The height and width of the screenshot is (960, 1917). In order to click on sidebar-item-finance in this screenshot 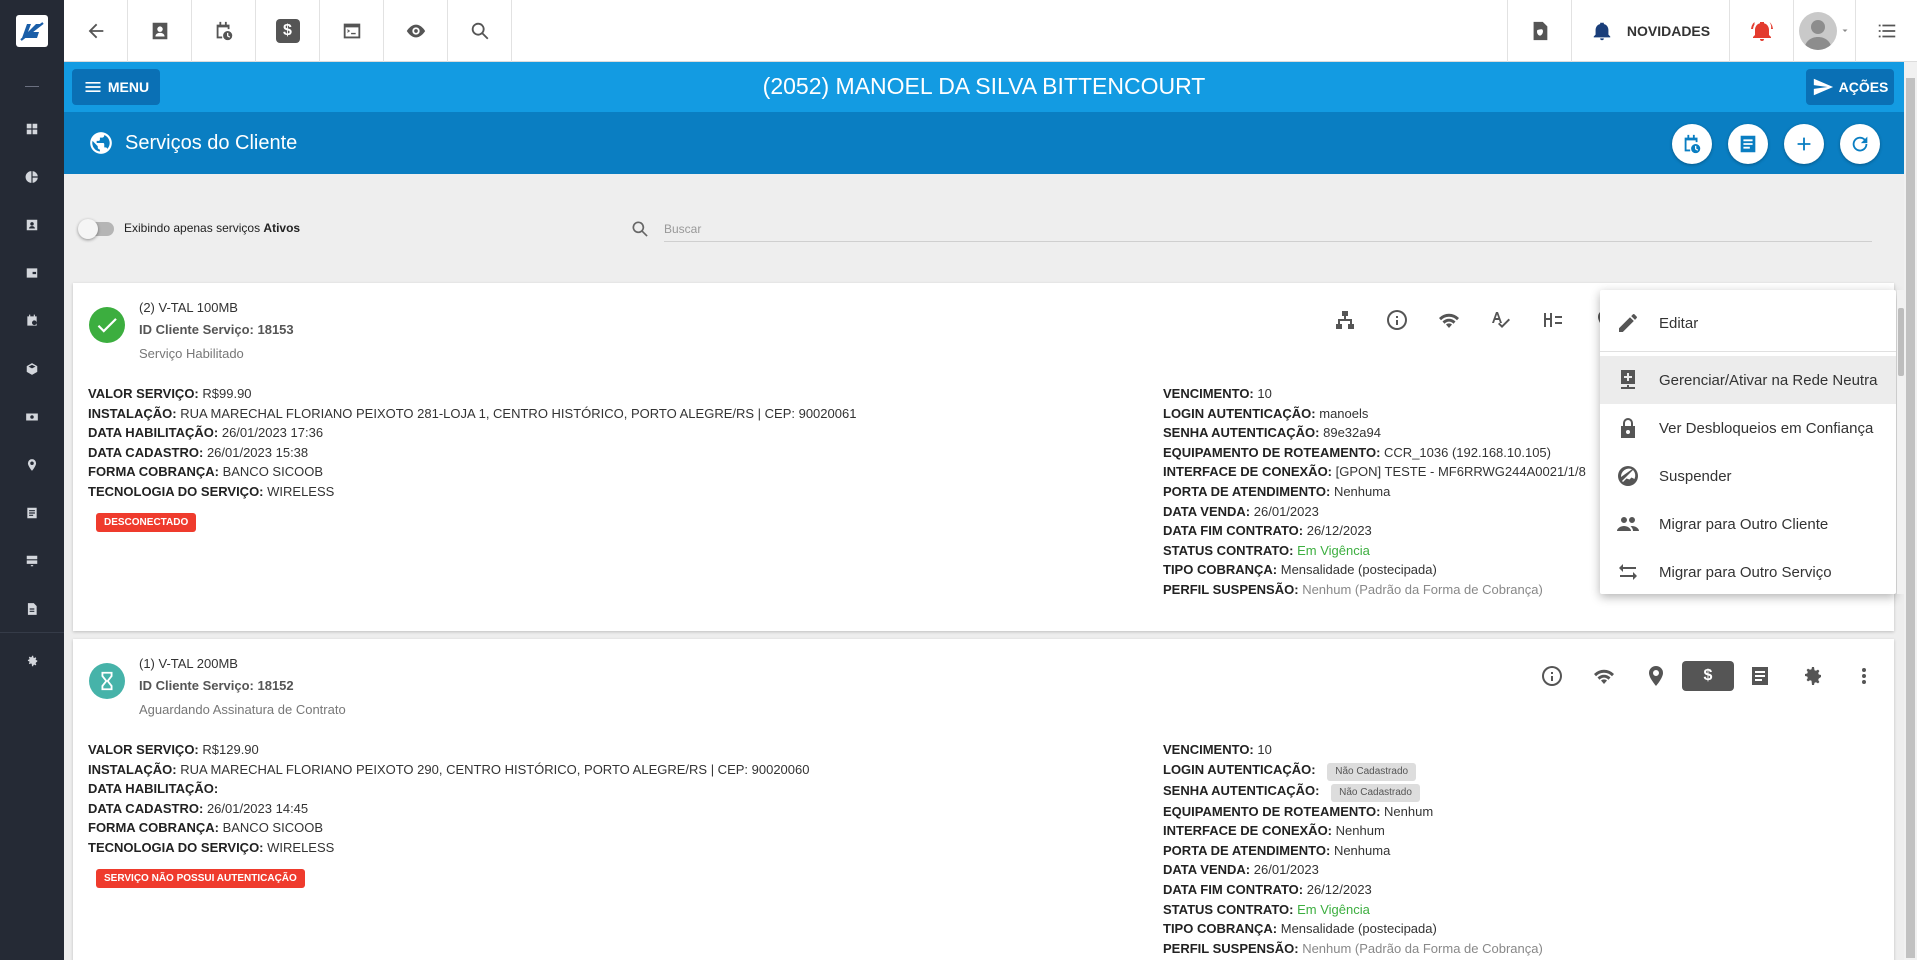, I will do `click(32, 273)`.